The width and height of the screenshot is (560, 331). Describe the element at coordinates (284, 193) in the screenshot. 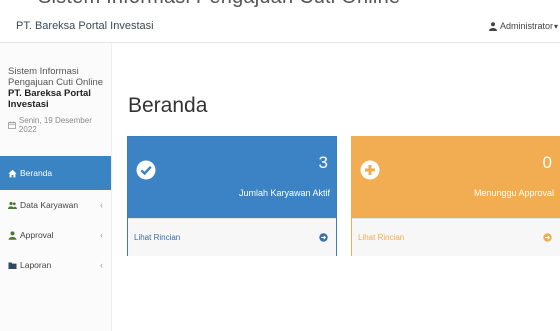

I see `card-label: Jumlah Karyawan Aktif` at that location.